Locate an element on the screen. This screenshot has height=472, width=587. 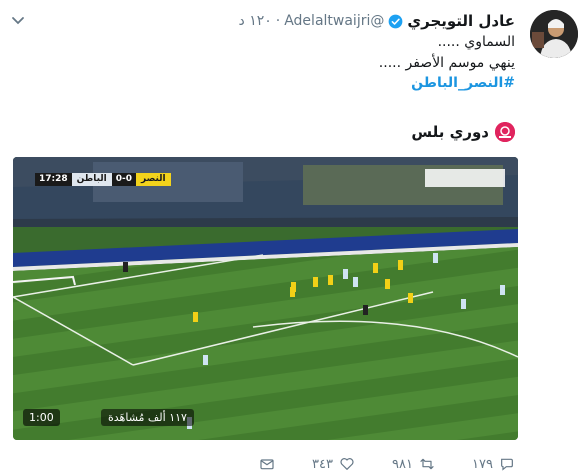
away-team: الباطن is located at coordinates (91, 179).